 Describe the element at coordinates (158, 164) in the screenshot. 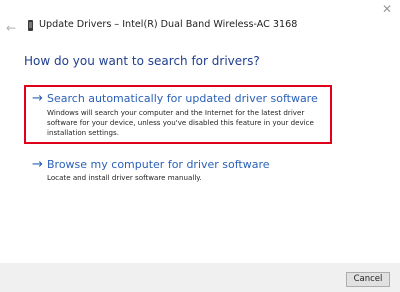

I see `option-title: Browse my computer for driver software` at that location.